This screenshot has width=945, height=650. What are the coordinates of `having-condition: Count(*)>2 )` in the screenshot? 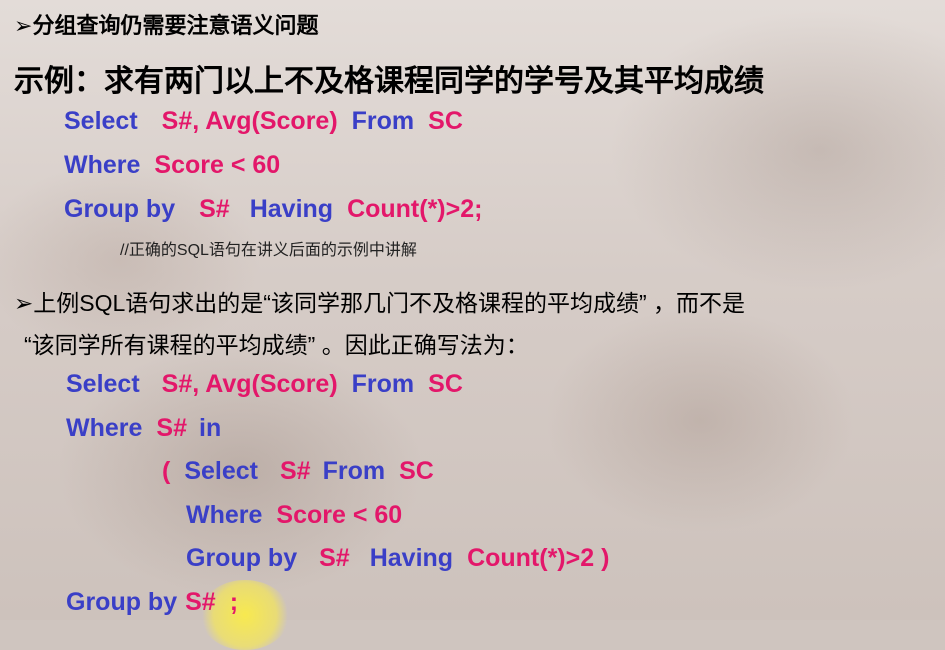 It's located at (538, 558).